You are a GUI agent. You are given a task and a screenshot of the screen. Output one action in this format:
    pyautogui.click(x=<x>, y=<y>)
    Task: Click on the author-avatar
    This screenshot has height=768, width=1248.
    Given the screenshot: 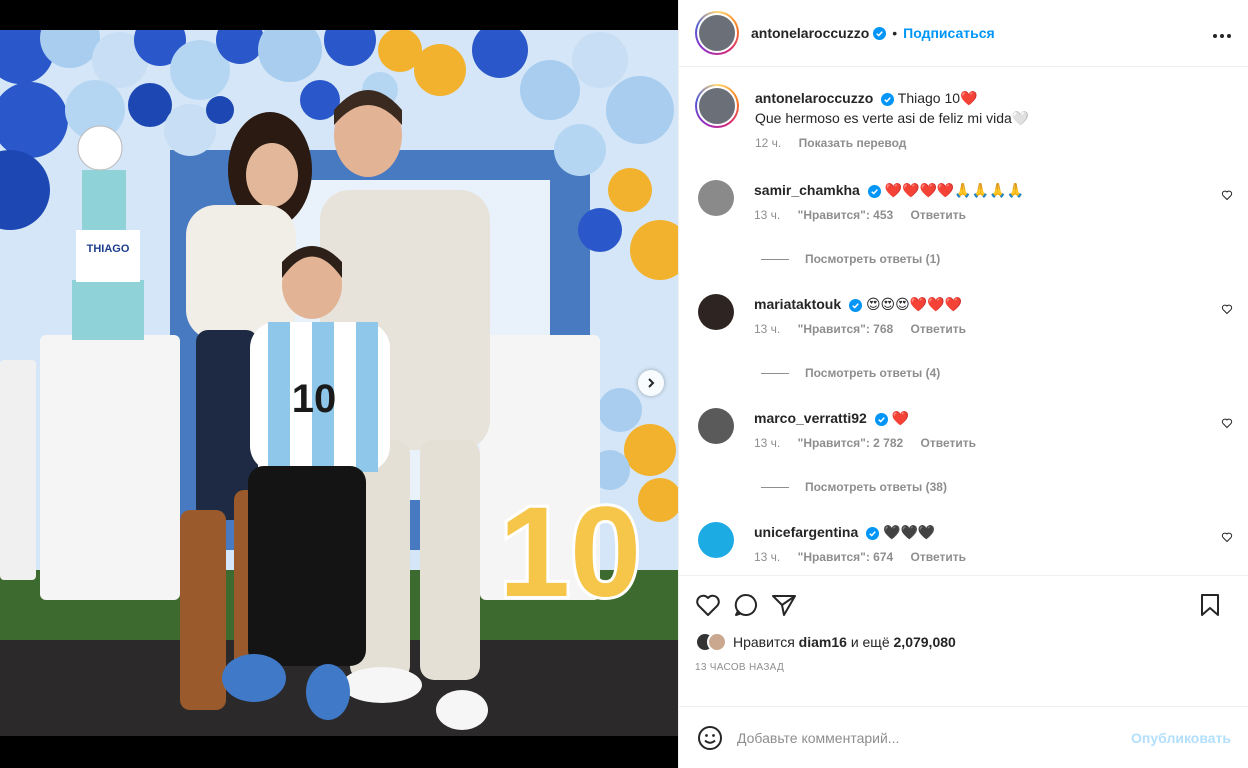 What is the action you would take?
    pyautogui.click(x=717, y=33)
    